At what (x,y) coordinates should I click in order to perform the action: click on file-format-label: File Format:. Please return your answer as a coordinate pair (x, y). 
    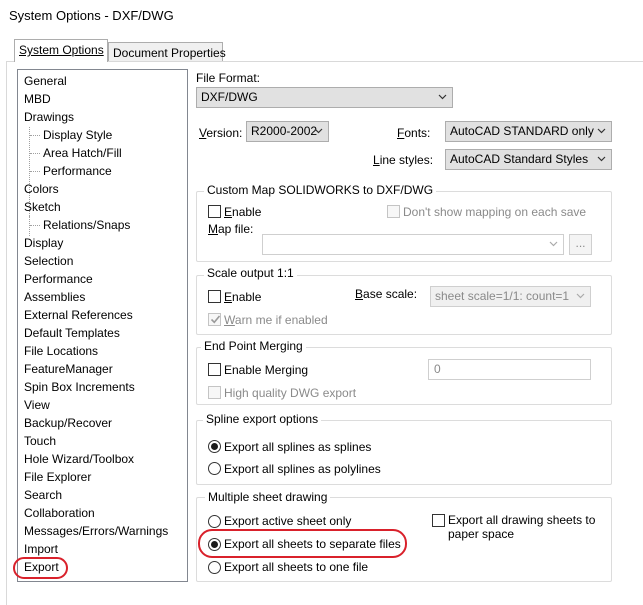
    Looking at the image, I should click on (228, 78).